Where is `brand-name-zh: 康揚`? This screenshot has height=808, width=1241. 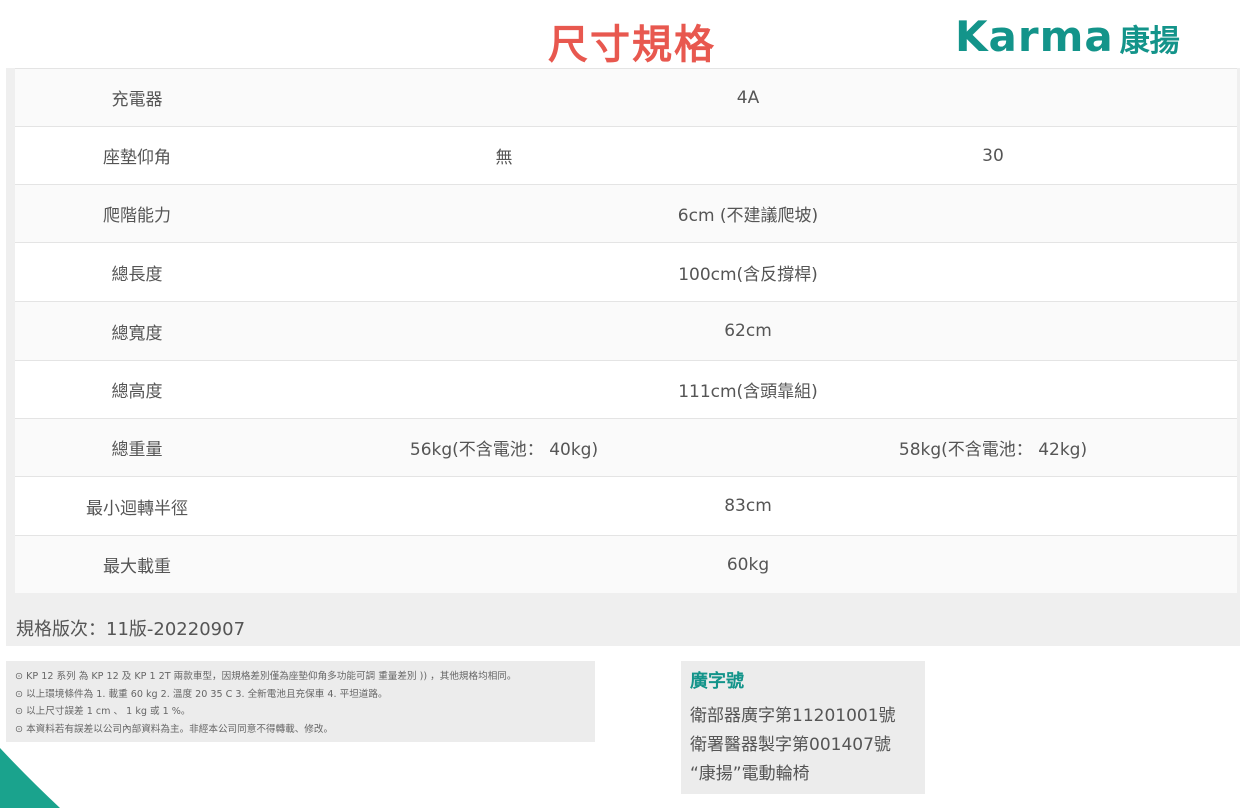 brand-name-zh: 康揚 is located at coordinates (1149, 41).